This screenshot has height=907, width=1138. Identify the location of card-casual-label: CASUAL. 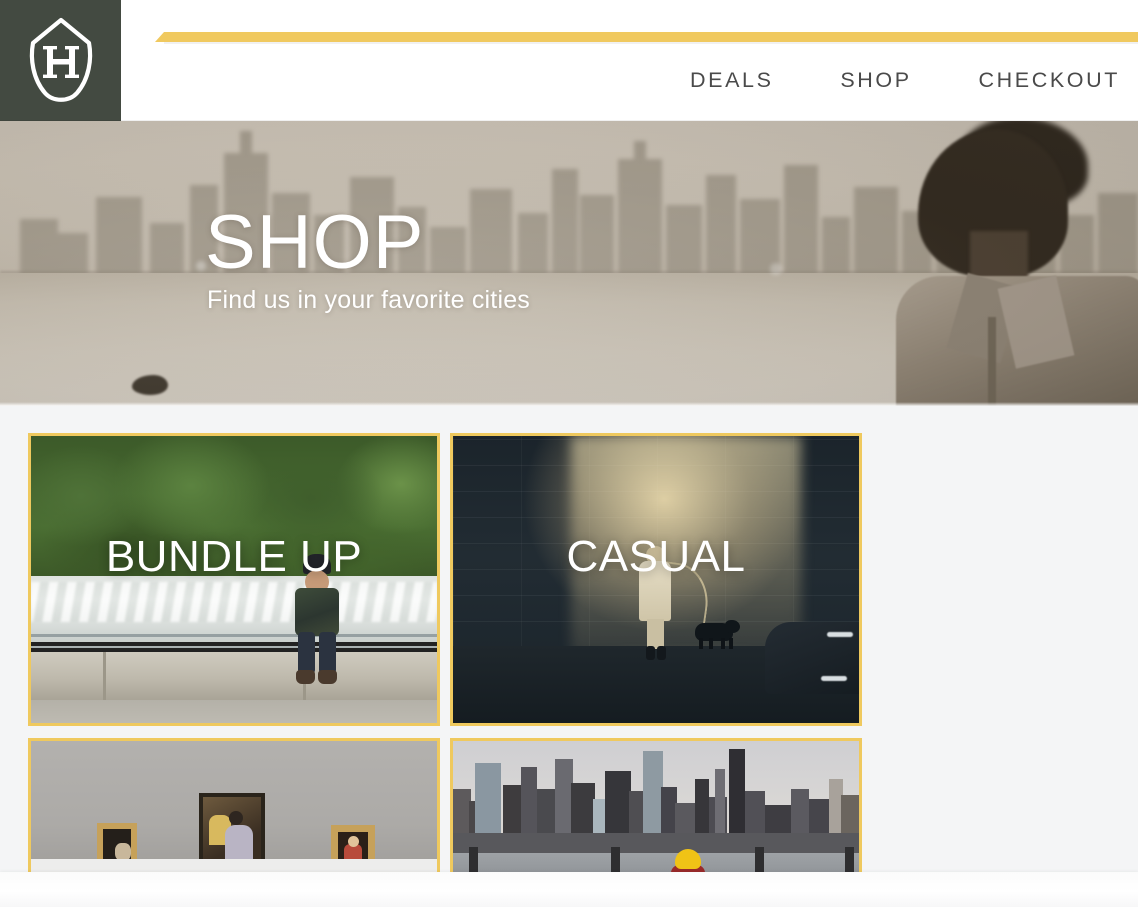
(656, 556).